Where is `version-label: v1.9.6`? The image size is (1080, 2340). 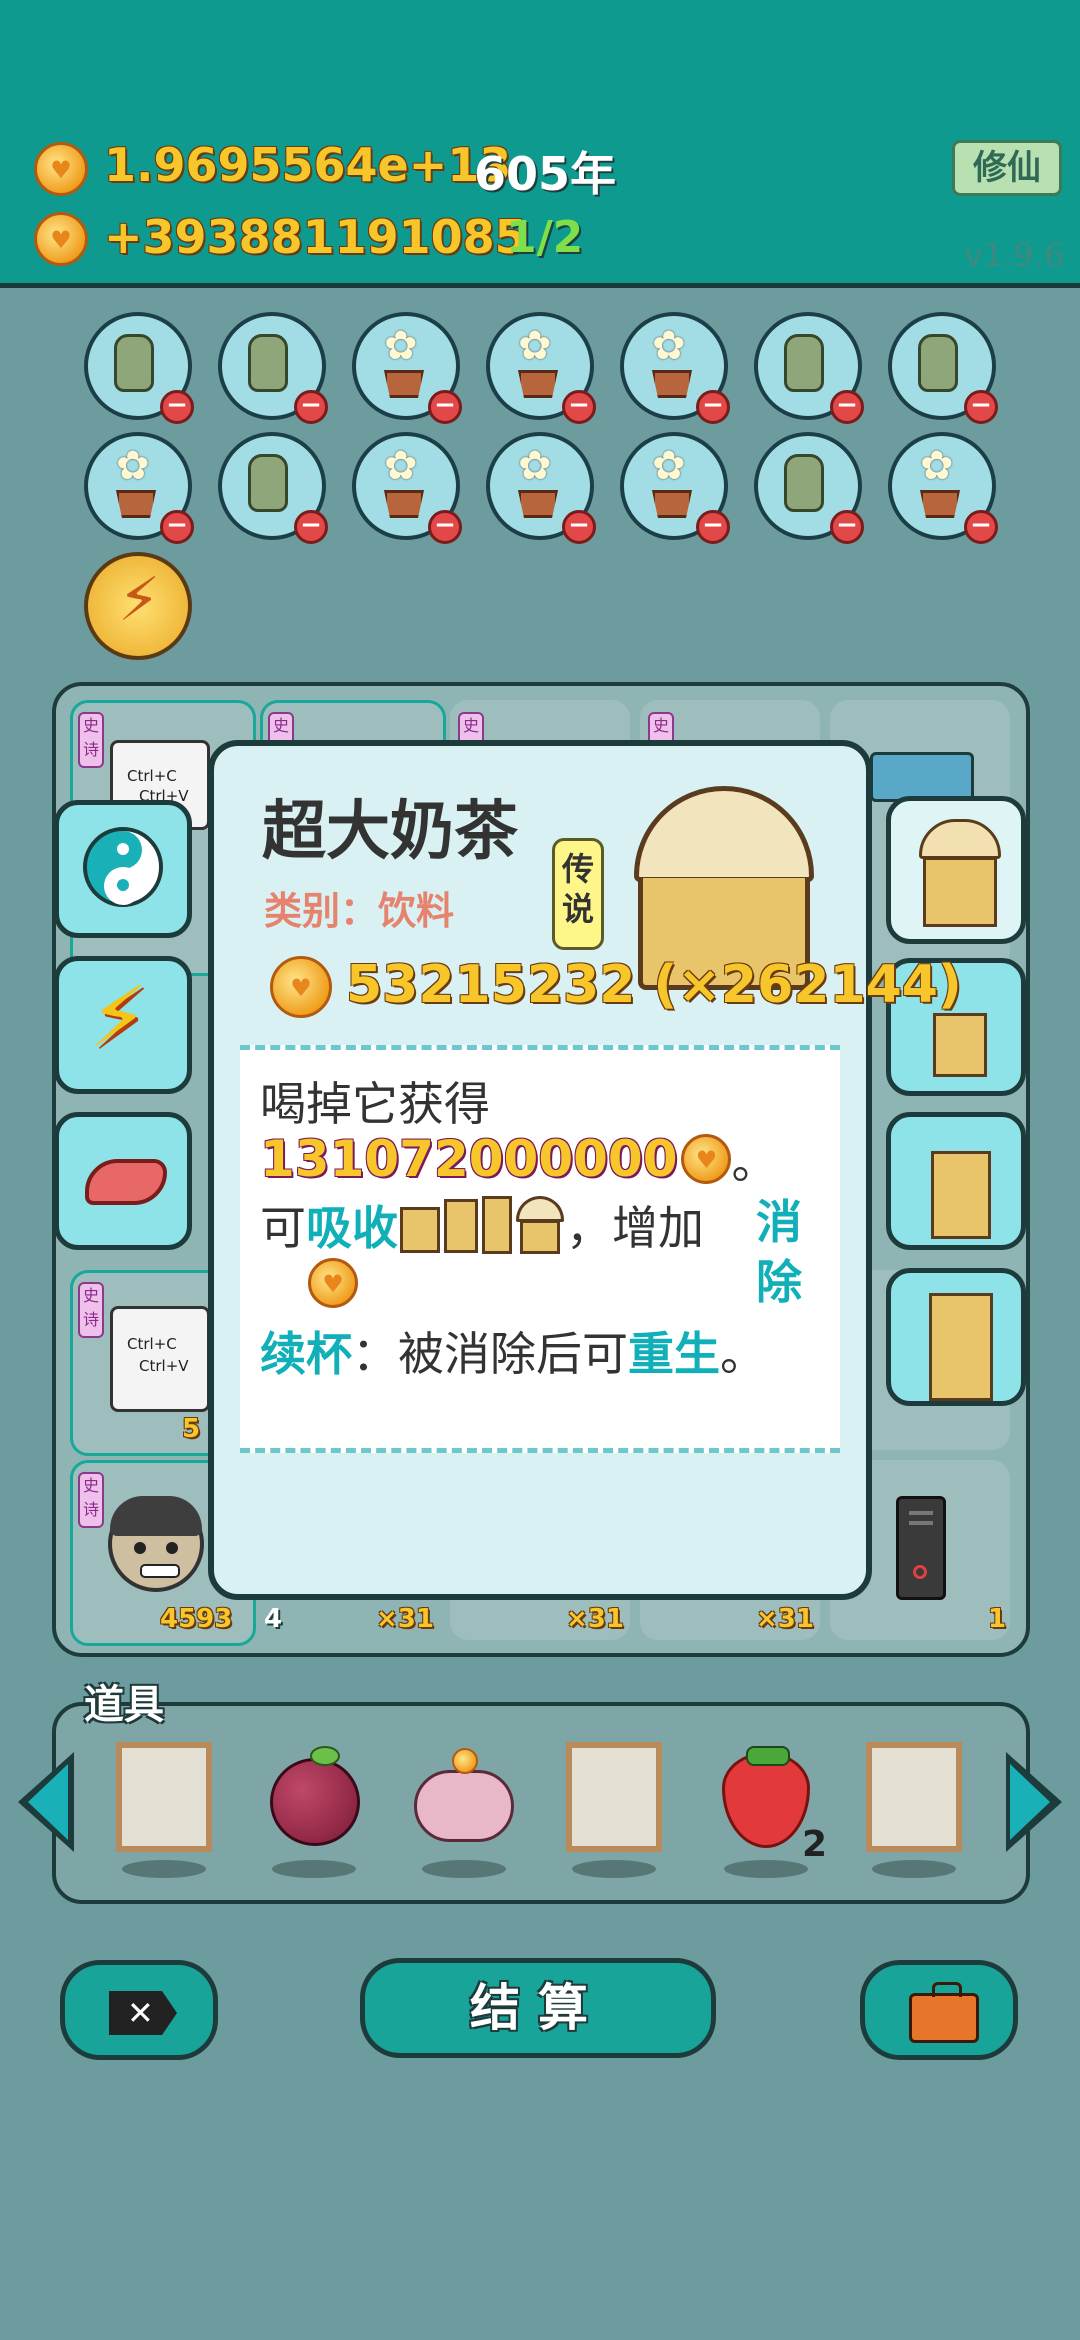 version-label: v1.9.6 is located at coordinates (1014, 255).